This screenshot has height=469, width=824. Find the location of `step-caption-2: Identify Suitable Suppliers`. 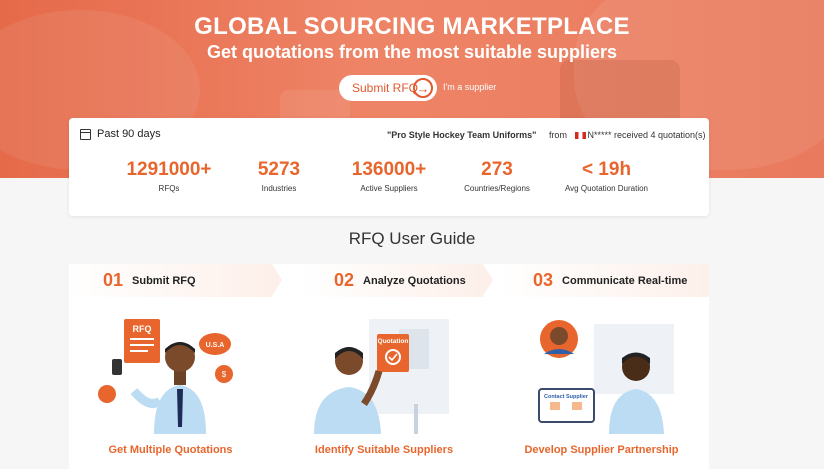

step-caption-2: Identify Suitable Suppliers is located at coordinates (384, 450).